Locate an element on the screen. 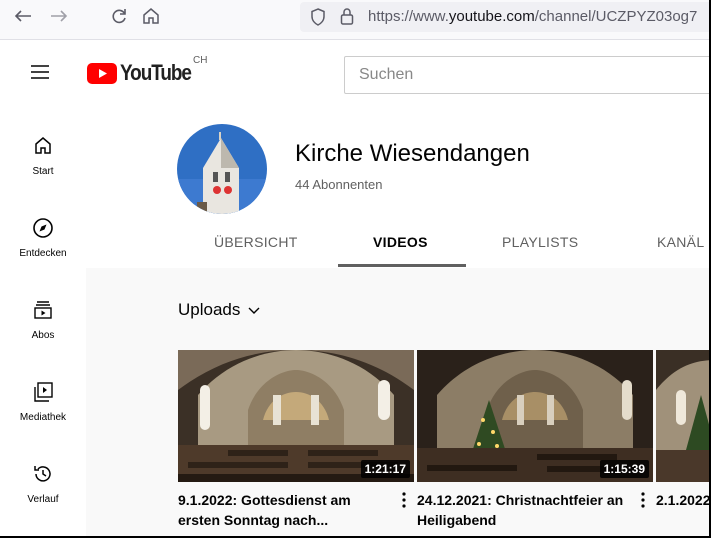 This screenshot has width=711, height=538. tab-videos: VIDEOS is located at coordinates (400, 242).